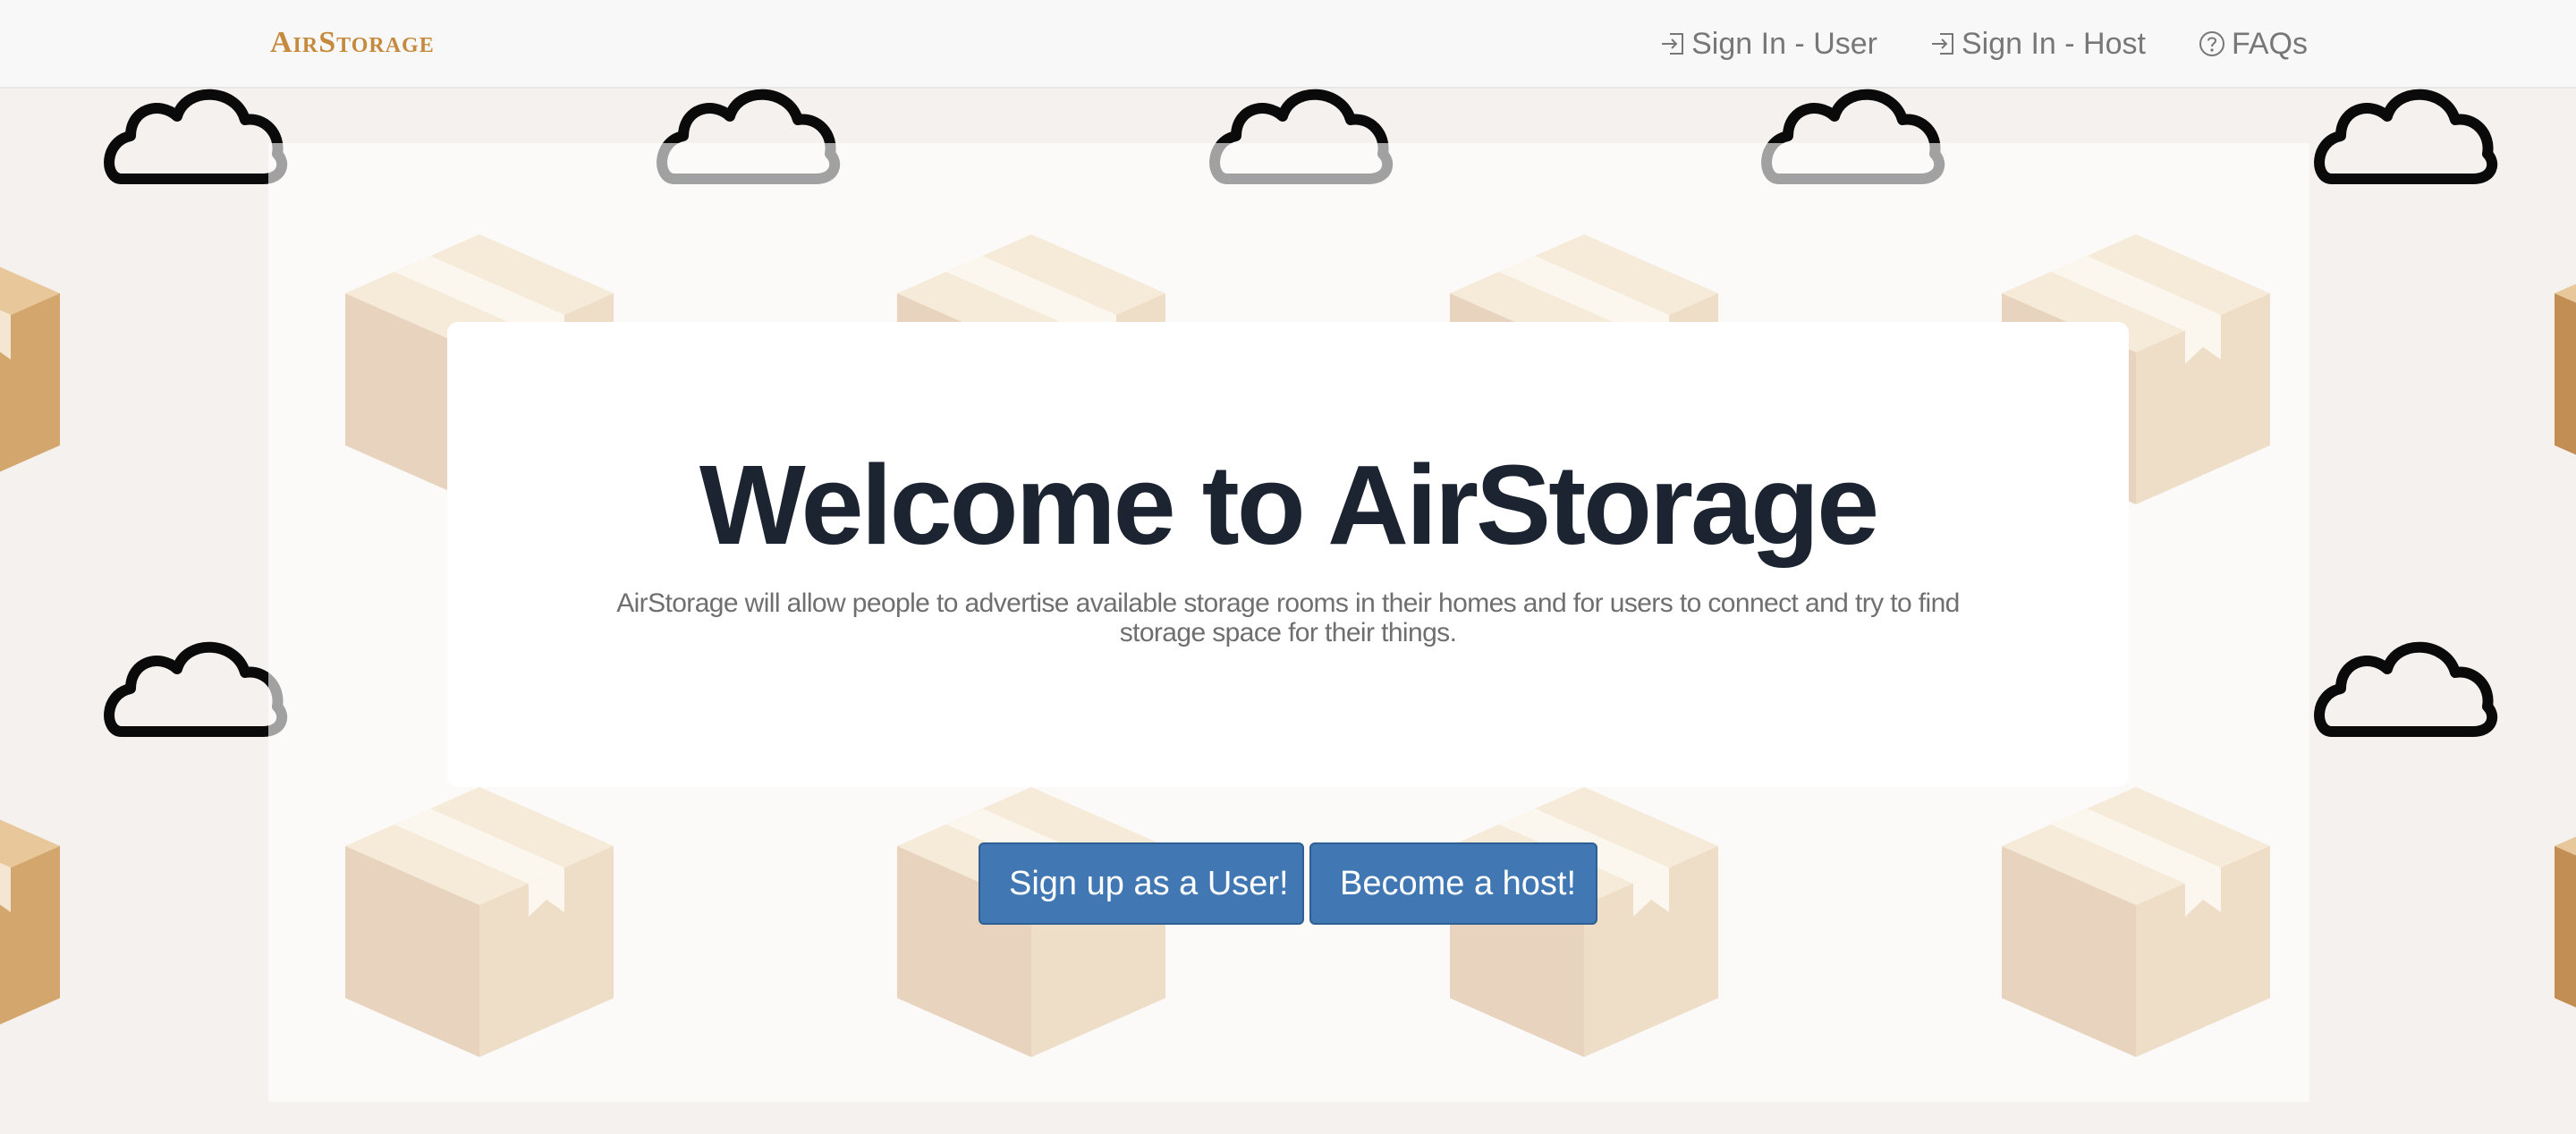  What do you see at coordinates (2269, 44) in the screenshot?
I see `nav-faqs-label: FAQs` at bounding box center [2269, 44].